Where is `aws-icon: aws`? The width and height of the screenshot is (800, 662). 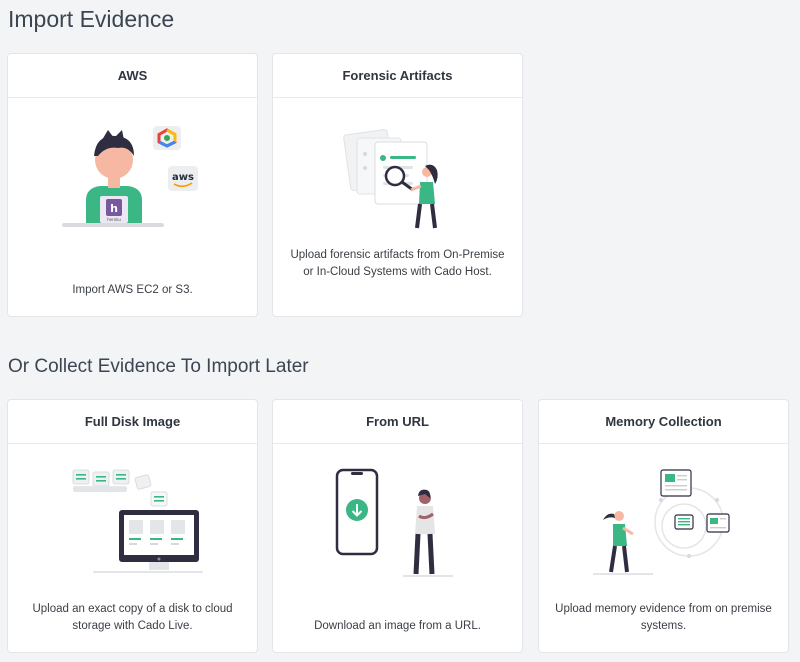 aws-icon: aws is located at coordinates (182, 178).